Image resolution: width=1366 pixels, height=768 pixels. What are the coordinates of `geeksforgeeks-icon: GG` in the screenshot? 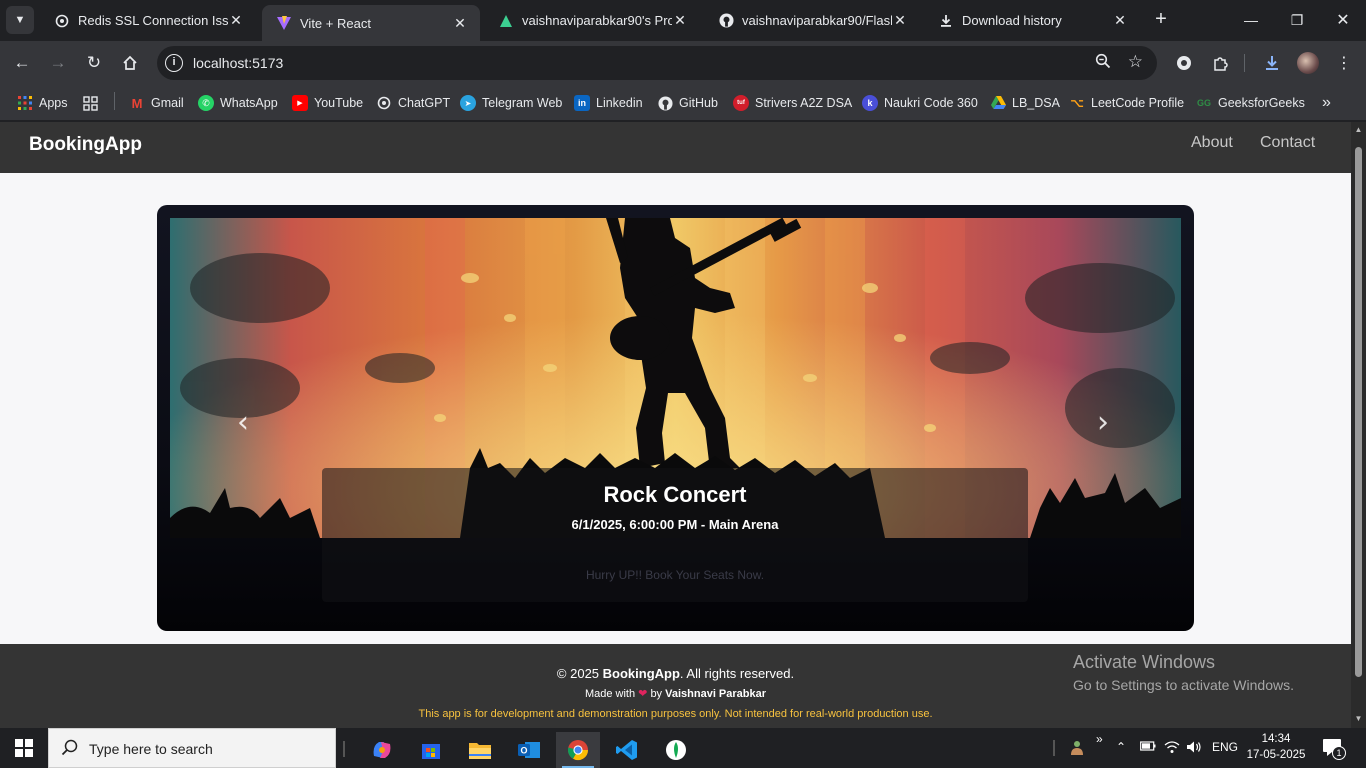 It's located at (1203, 103).